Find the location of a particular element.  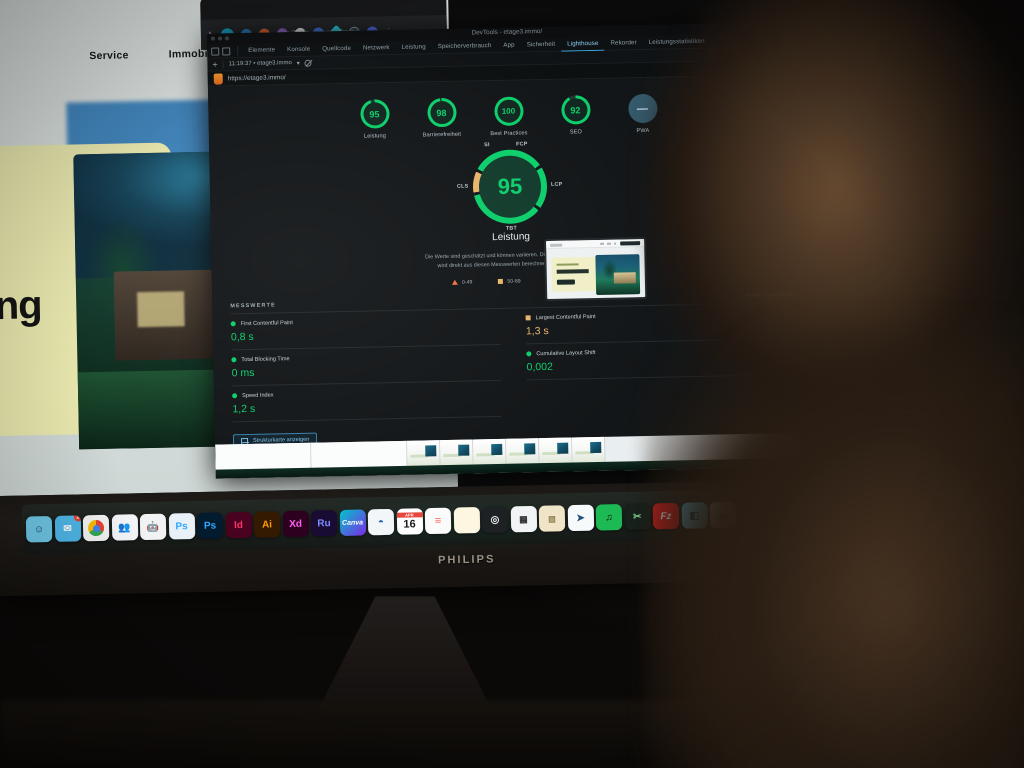

dock-item-premiere-rush: Ru is located at coordinates (324, 523).